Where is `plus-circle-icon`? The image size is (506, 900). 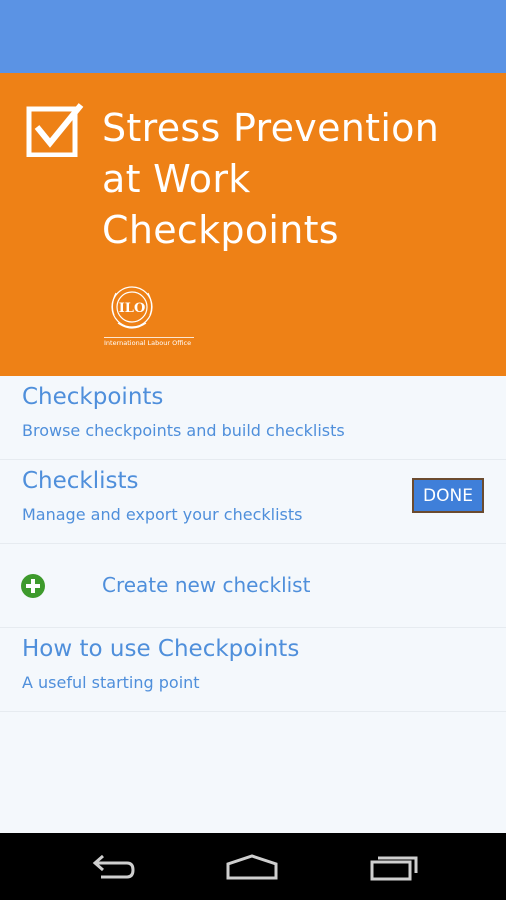 plus-circle-icon is located at coordinates (33, 586).